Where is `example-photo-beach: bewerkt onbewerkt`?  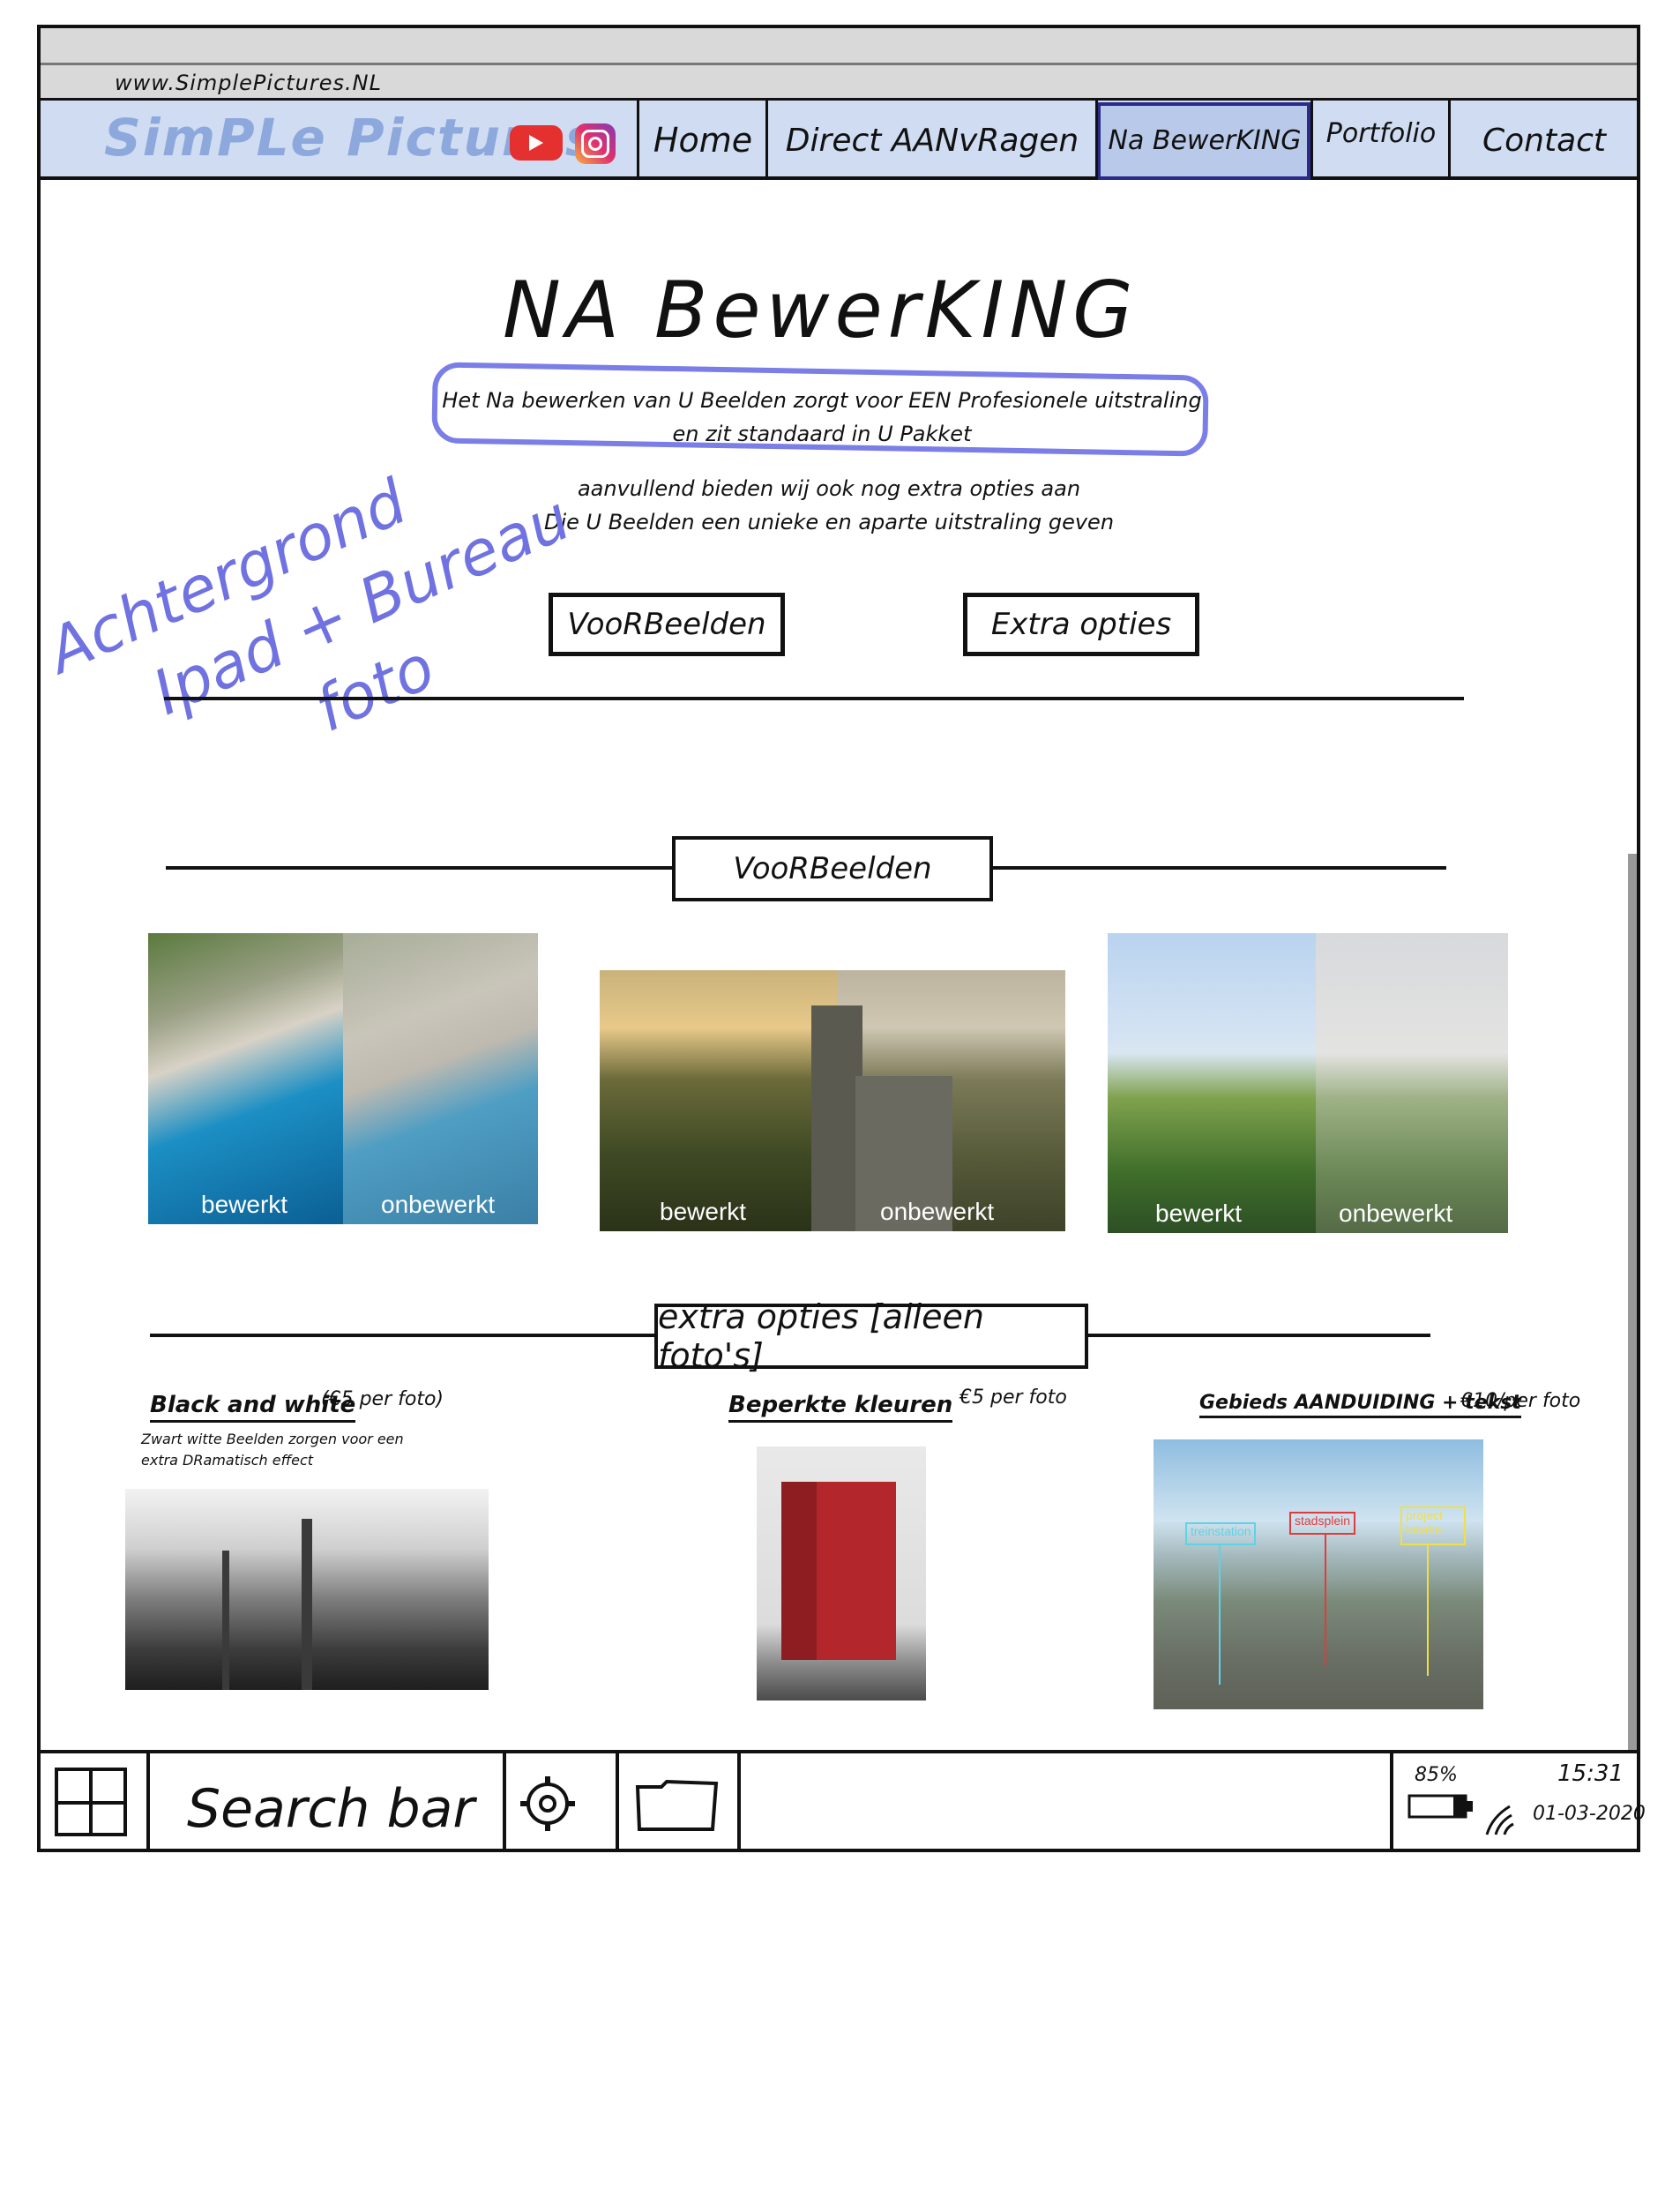
example-photo-beach: bewerkt onbewerkt is located at coordinates (343, 1078).